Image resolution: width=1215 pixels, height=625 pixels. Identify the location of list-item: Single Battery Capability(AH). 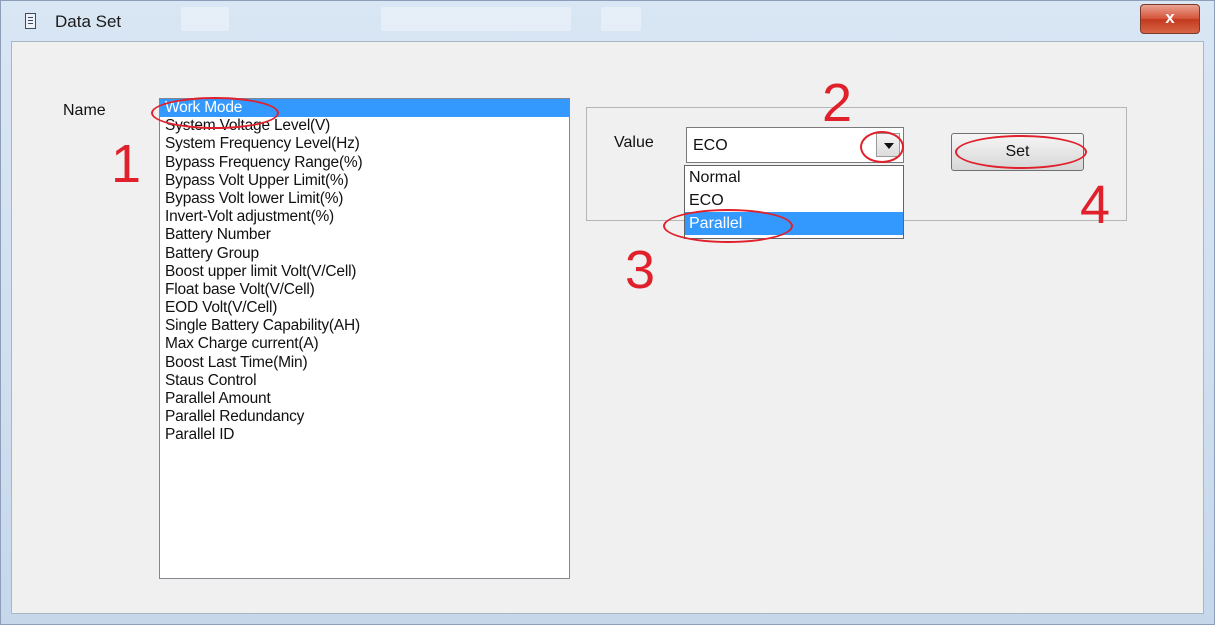
(364, 326).